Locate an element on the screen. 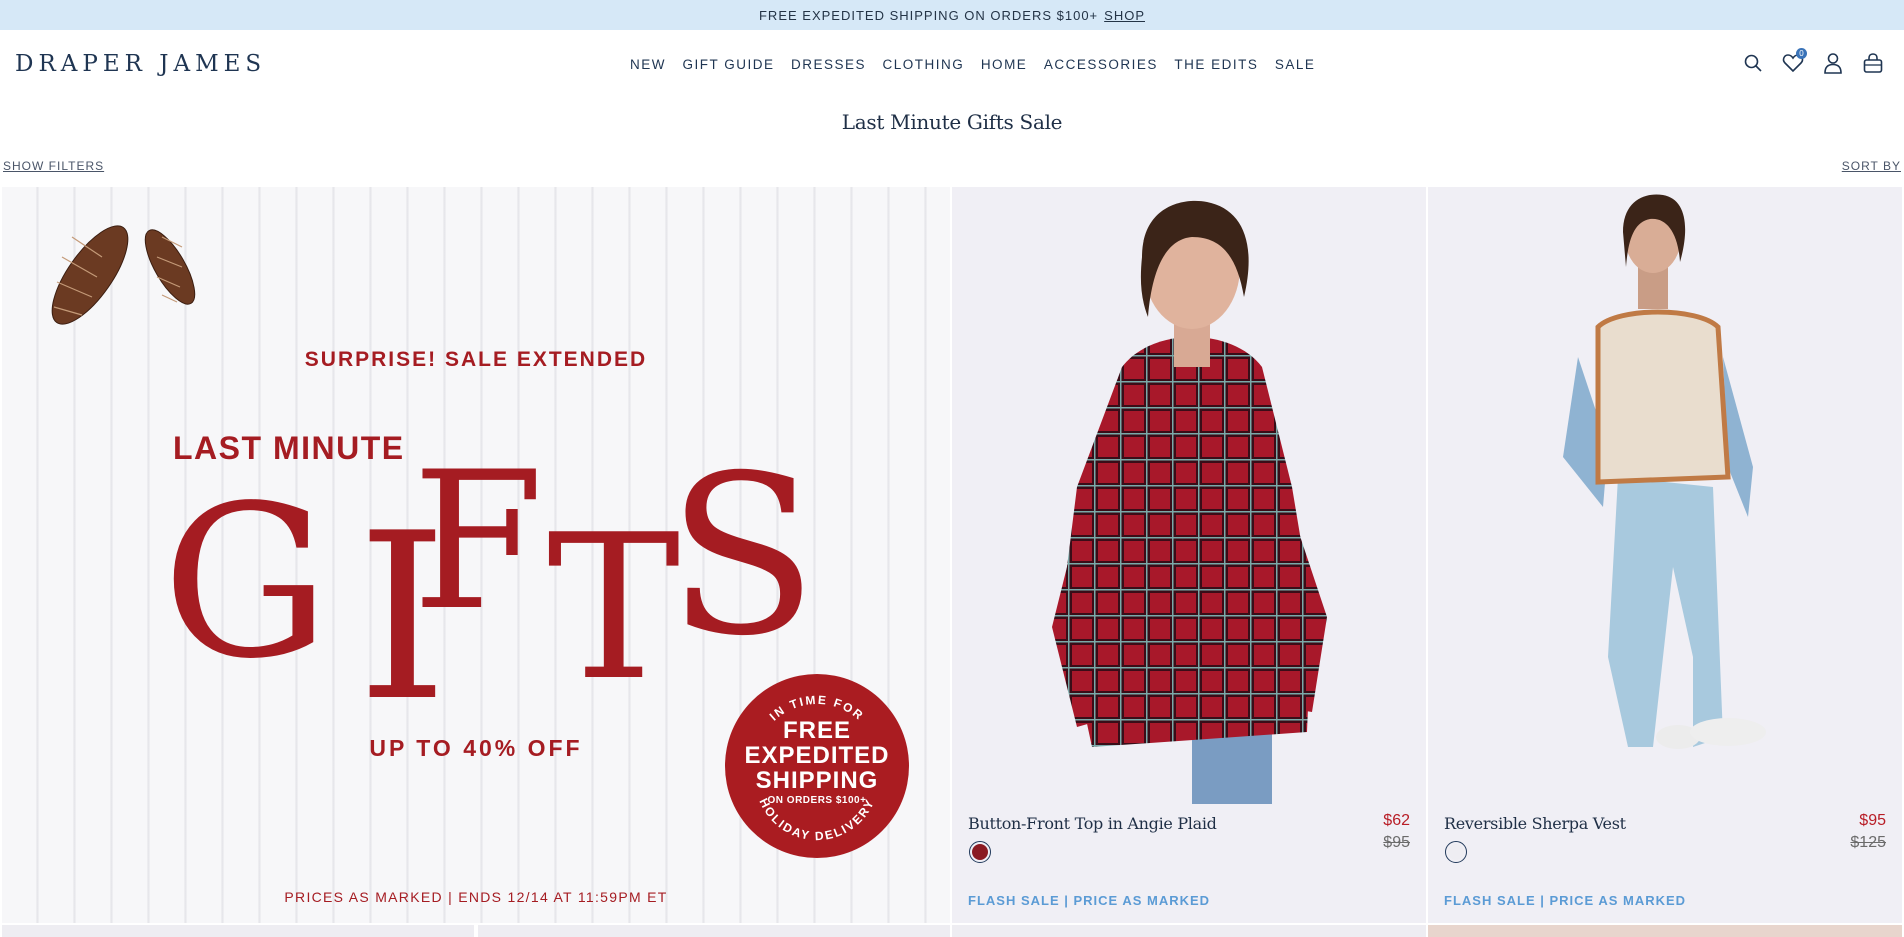  nav-item-gift-guide: GIFT GUIDE is located at coordinates (729, 64).